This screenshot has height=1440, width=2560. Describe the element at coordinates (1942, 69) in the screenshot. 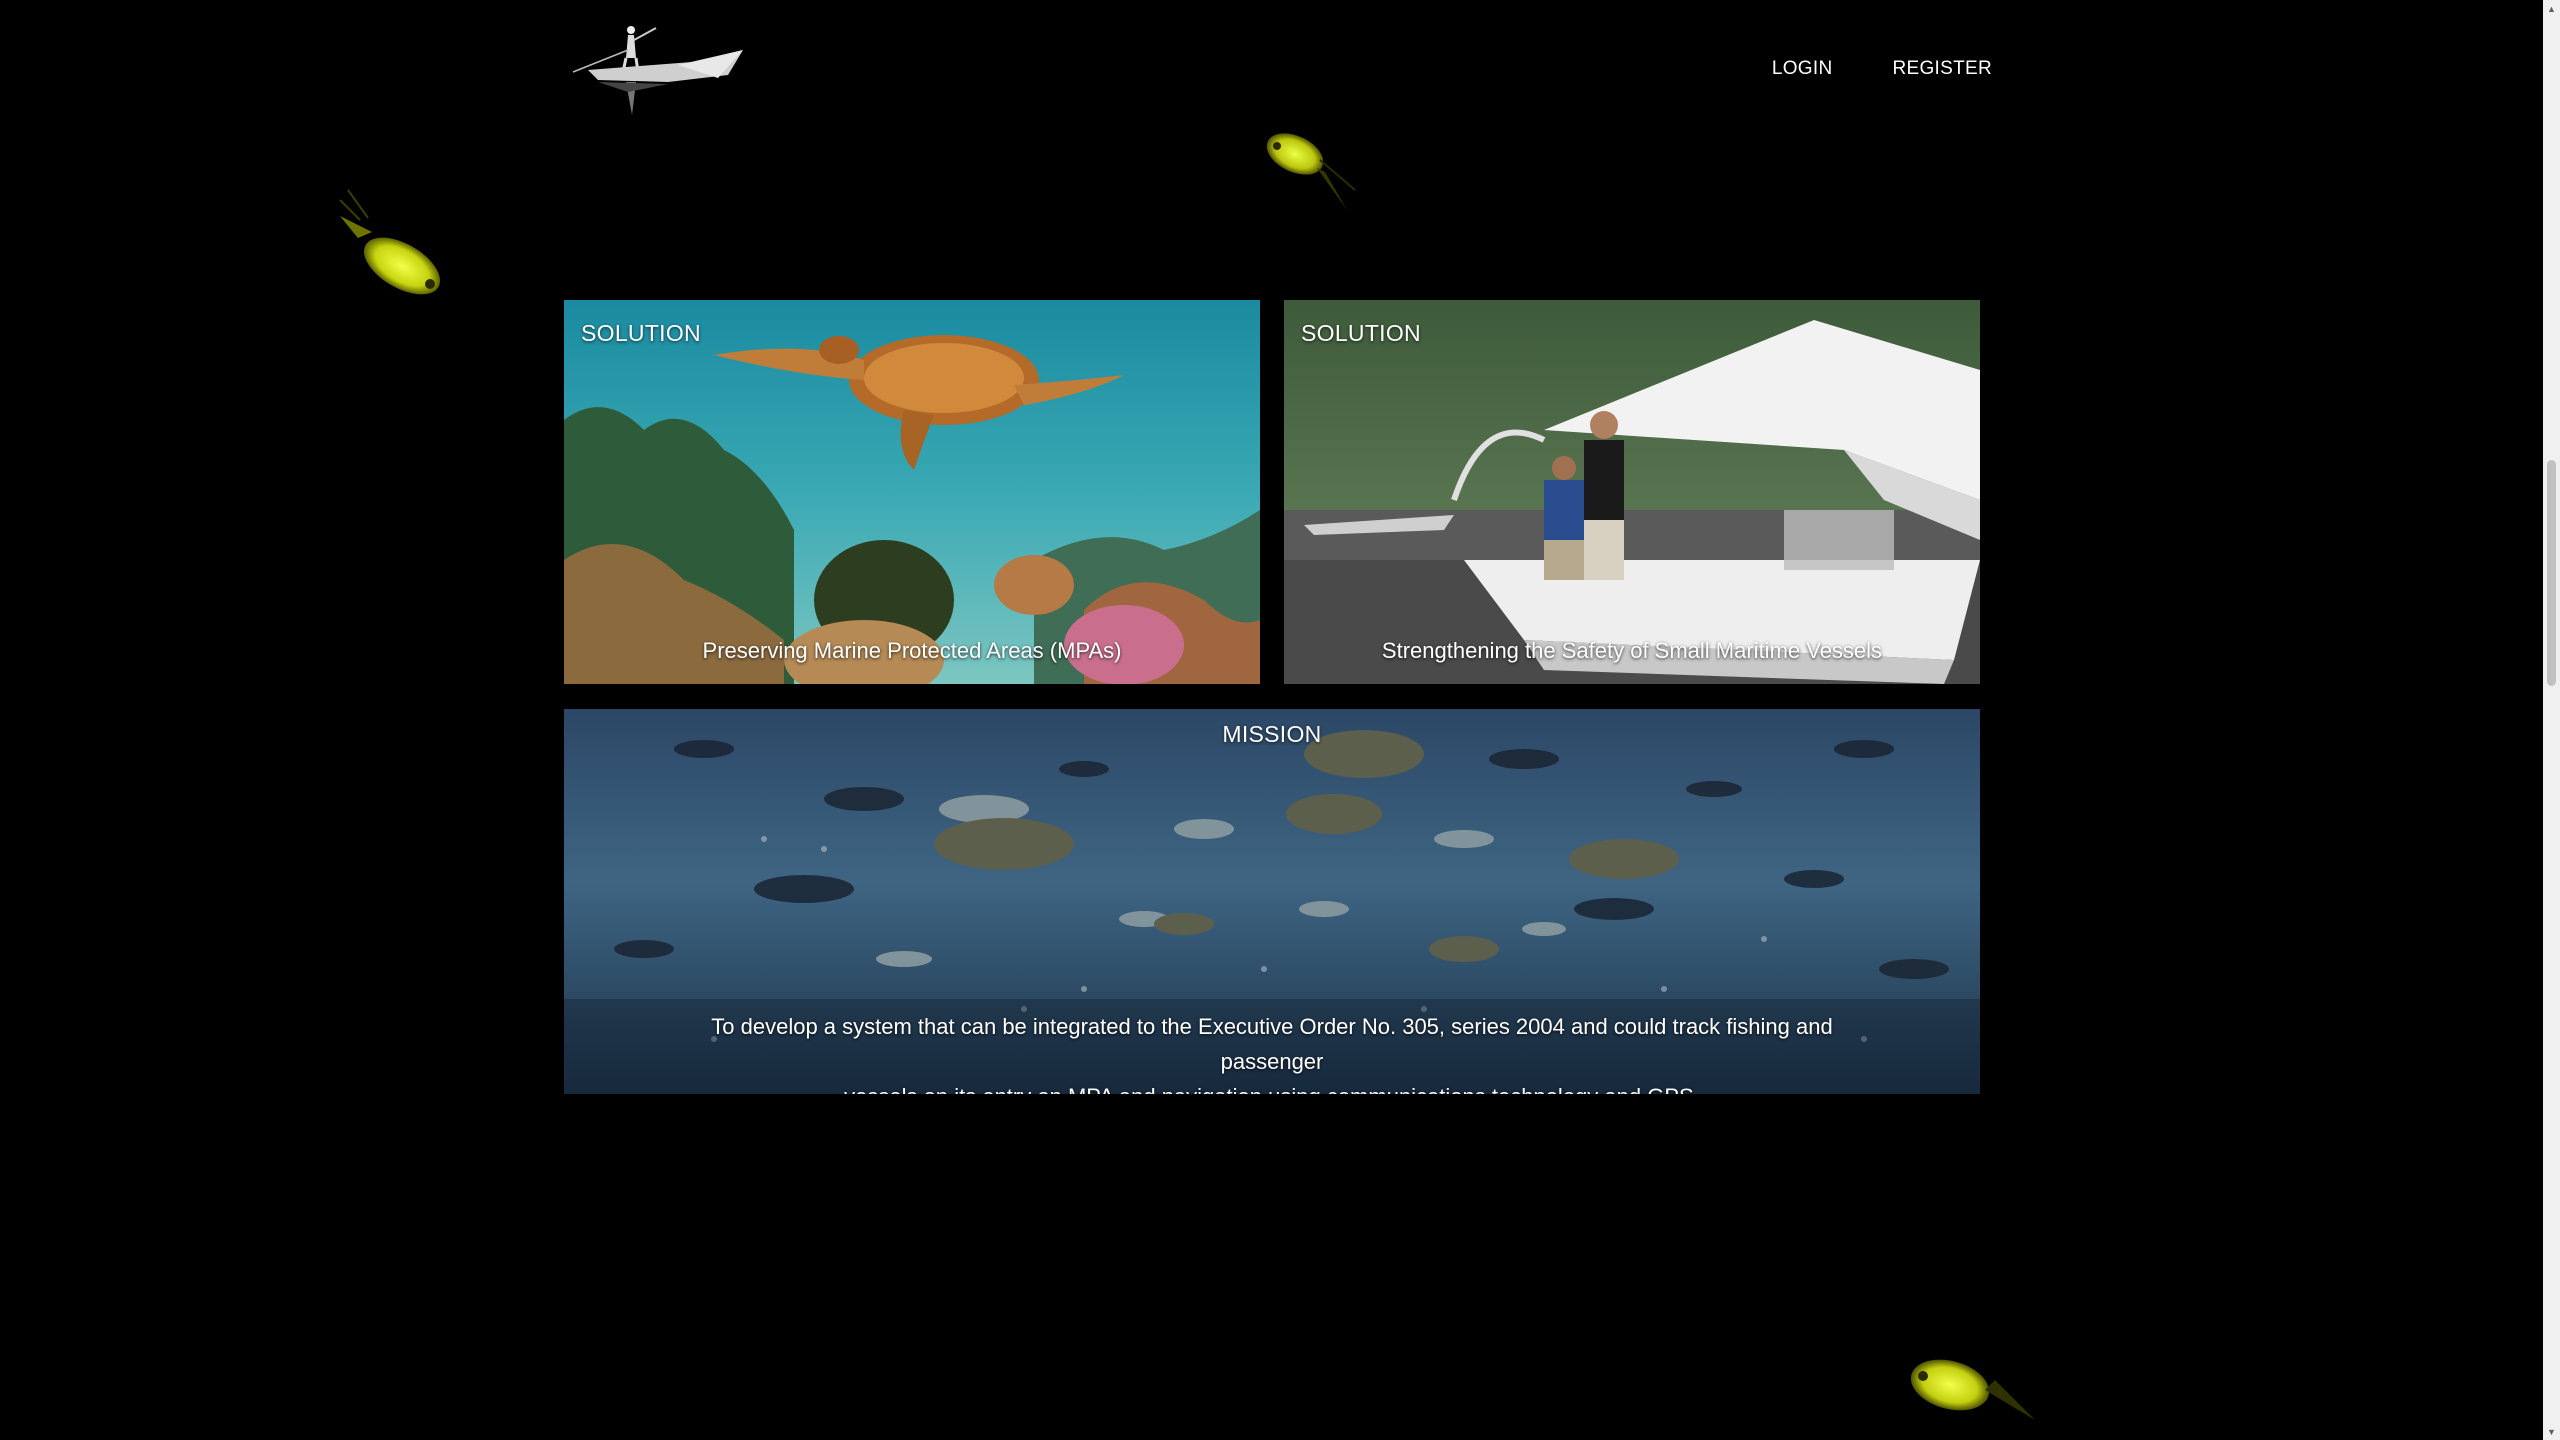

I see `register-link: REGISTER` at that location.